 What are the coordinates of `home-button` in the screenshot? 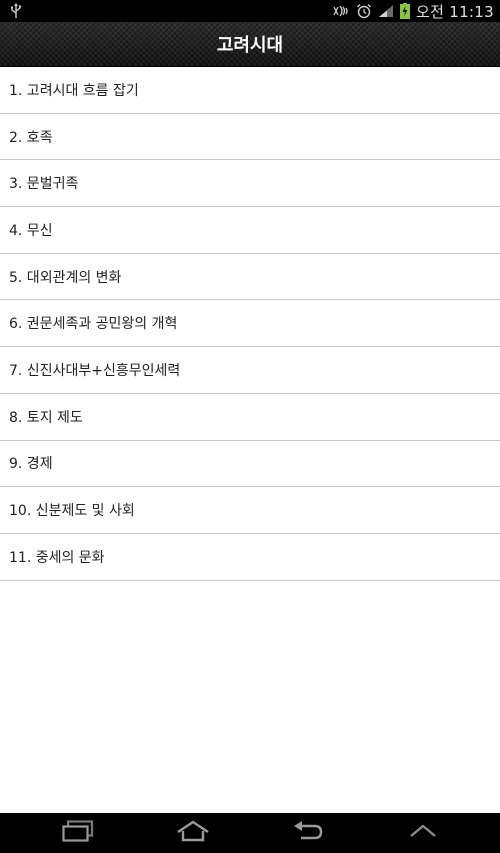 It's located at (193, 833).